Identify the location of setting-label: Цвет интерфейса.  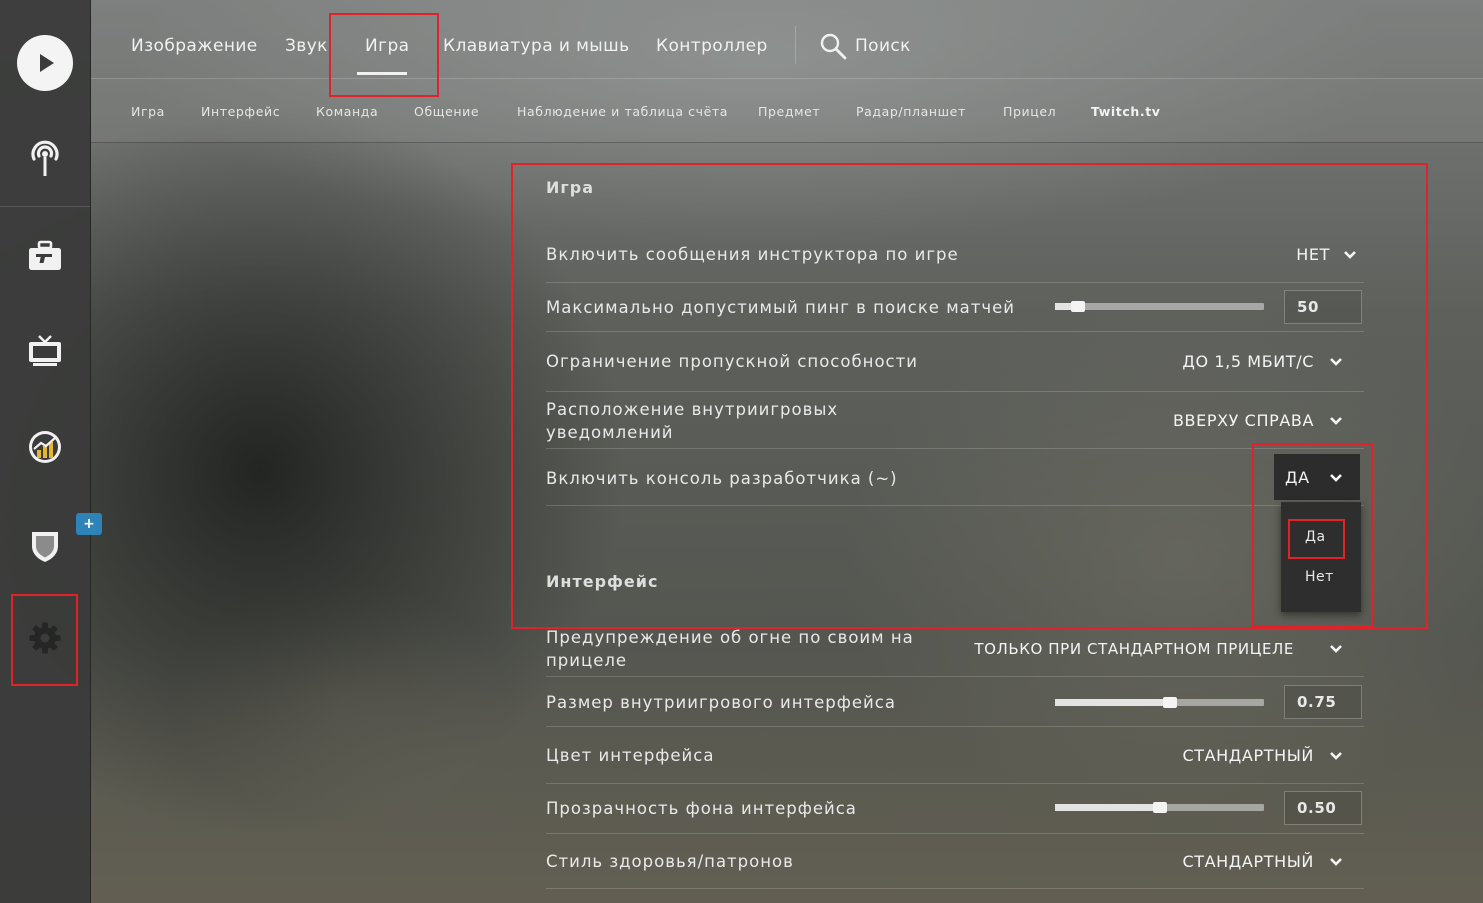
(630, 755).